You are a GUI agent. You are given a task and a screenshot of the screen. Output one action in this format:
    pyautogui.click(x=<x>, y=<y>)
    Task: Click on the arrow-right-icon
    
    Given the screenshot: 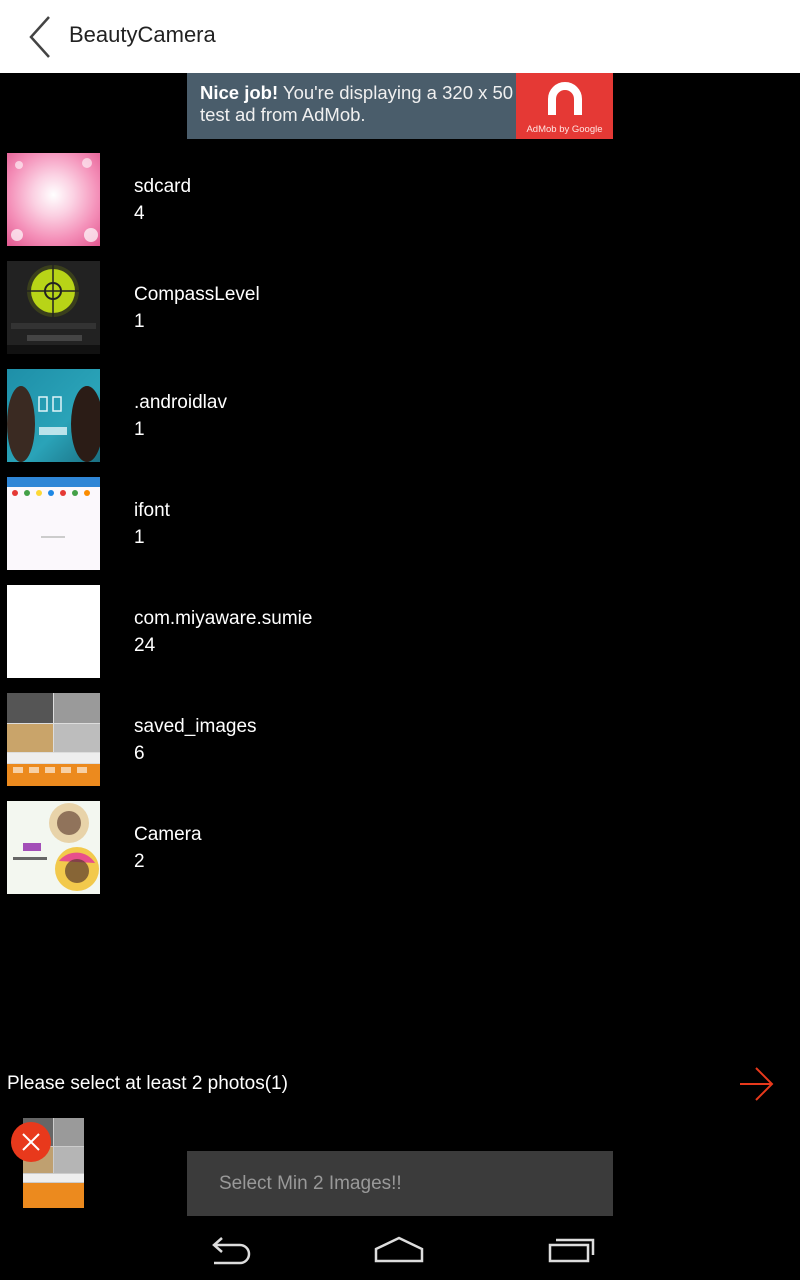 What is the action you would take?
    pyautogui.click(x=757, y=1084)
    